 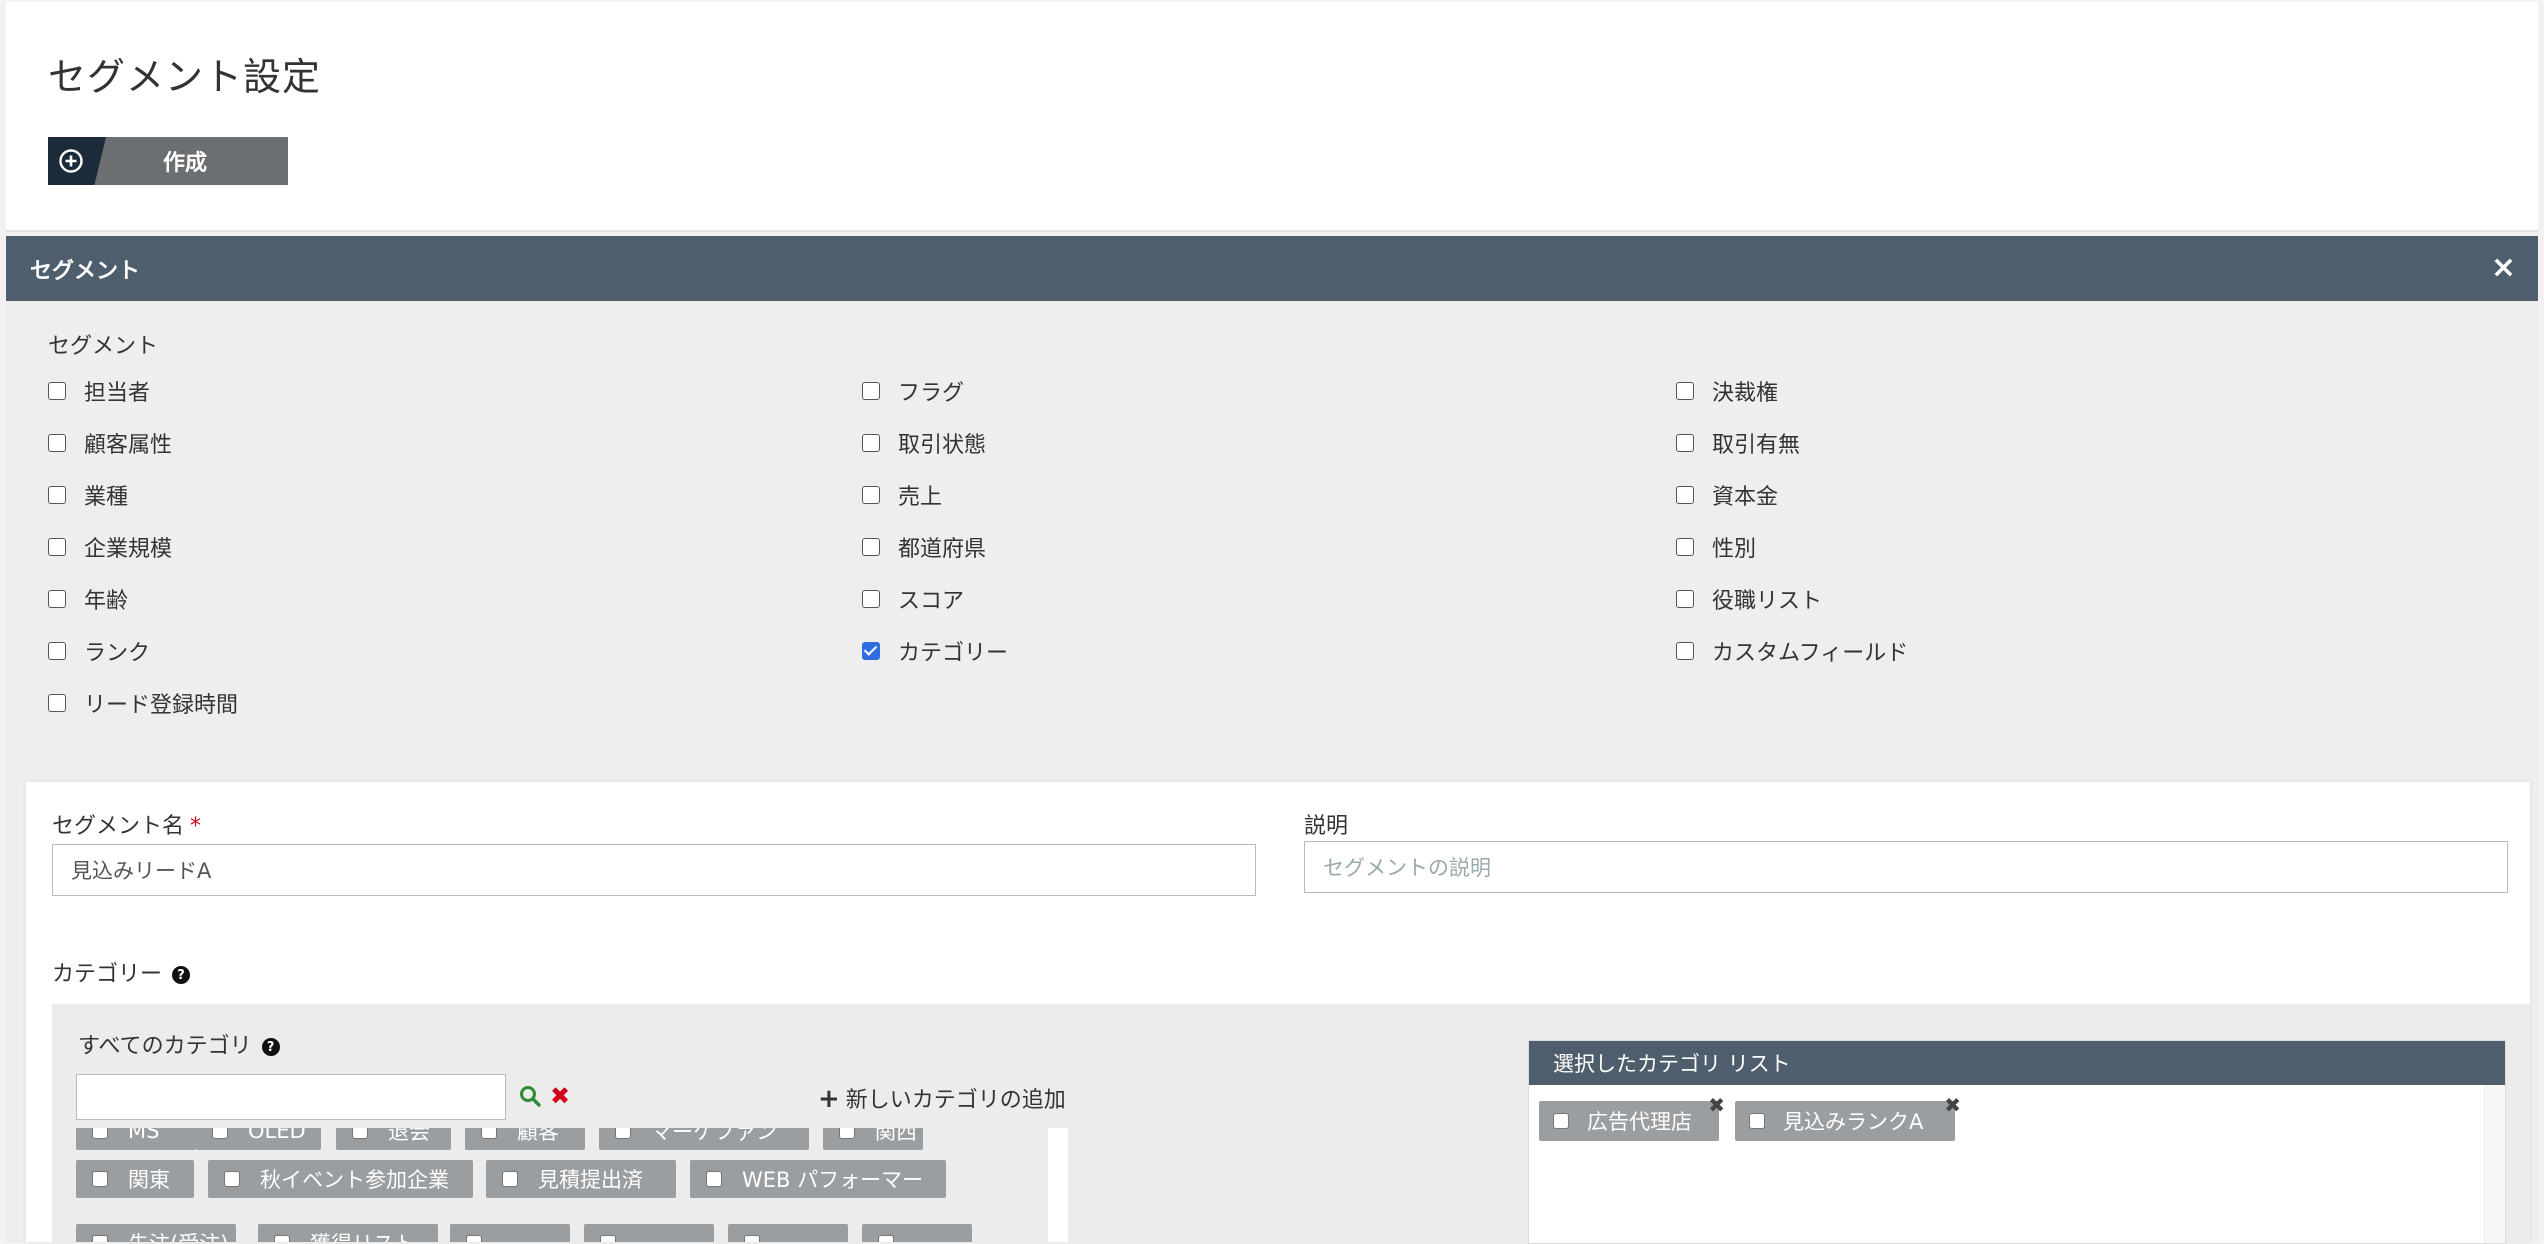 What do you see at coordinates (913, 599) in the screenshot?
I see `segment-option: スコア` at bounding box center [913, 599].